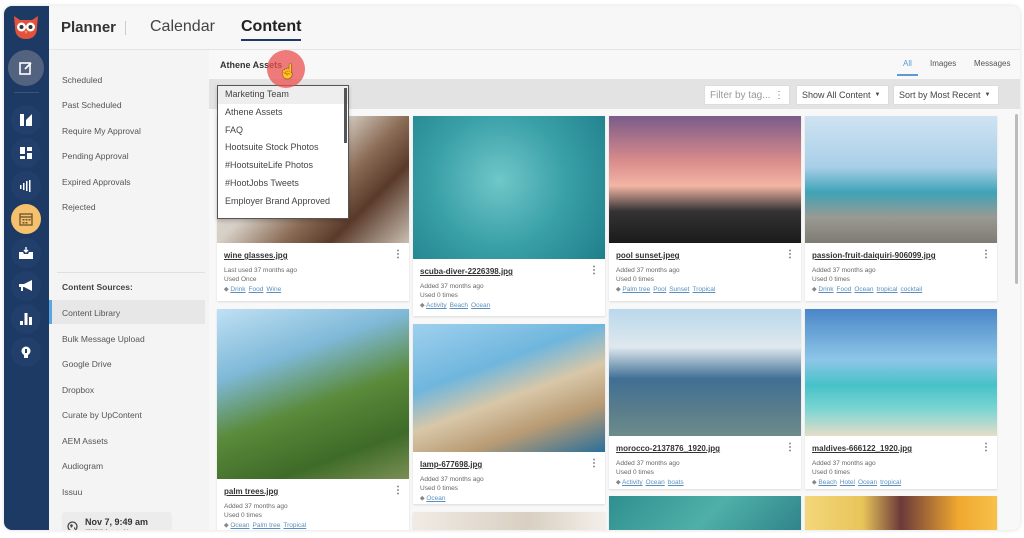 This screenshot has width=1024, height=538. I want to click on insights-icon, so click(26, 352).